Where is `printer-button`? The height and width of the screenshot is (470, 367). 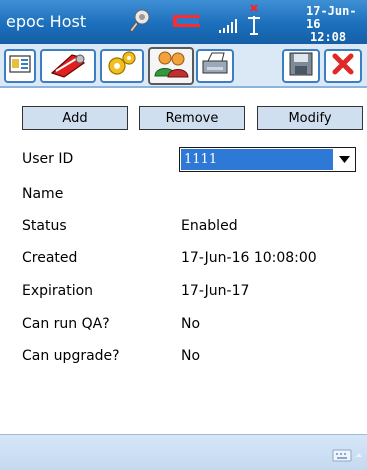 printer-button is located at coordinates (215, 66).